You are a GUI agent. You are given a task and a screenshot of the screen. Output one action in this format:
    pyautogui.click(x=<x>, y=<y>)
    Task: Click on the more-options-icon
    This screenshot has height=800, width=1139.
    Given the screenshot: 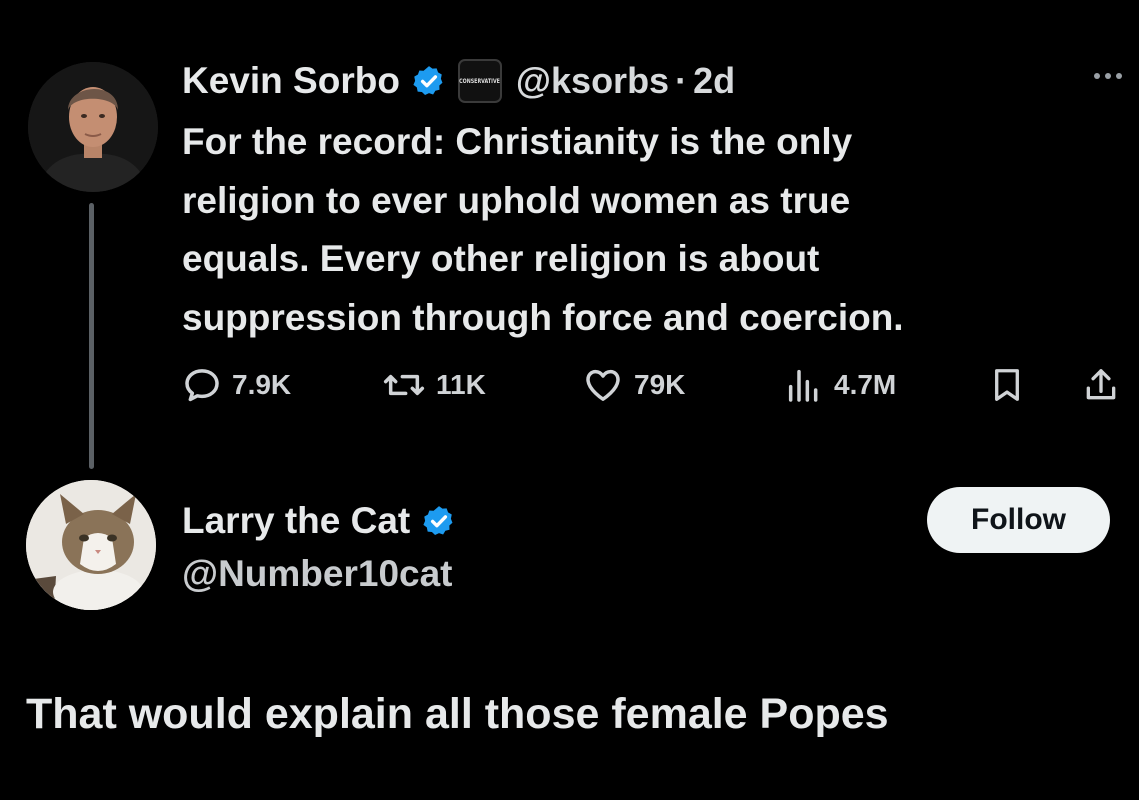 What is the action you would take?
    pyautogui.click(x=1108, y=76)
    